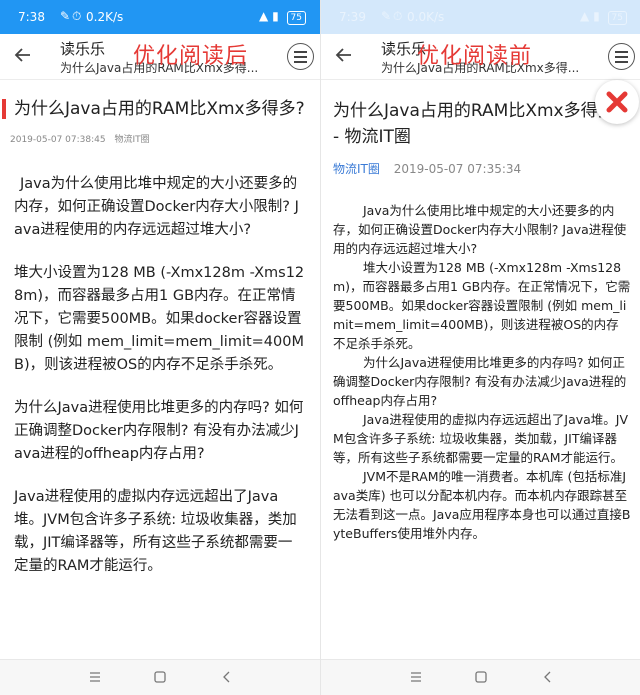 The width and height of the screenshot is (640, 695). What do you see at coordinates (356, 169) in the screenshot?
I see `article-source-link: 物流IT圈` at bounding box center [356, 169].